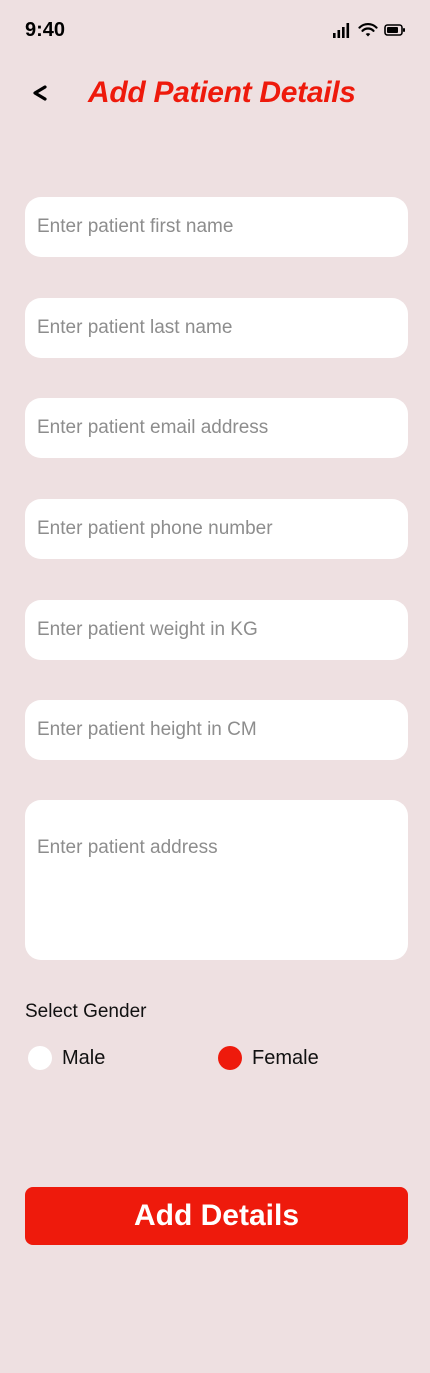 The height and width of the screenshot is (1373, 430). I want to click on battery-icon, so click(395, 32).